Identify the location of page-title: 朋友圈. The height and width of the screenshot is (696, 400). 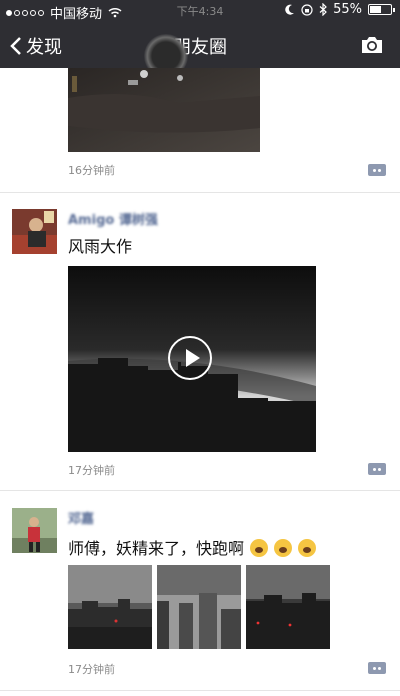
(200, 47).